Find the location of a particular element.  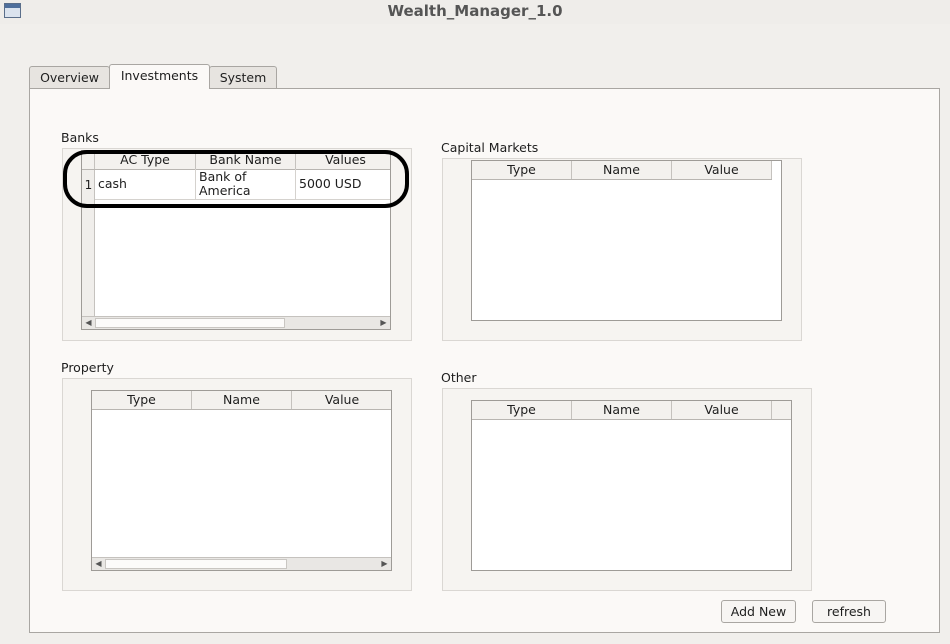

row-number: 1 is located at coordinates (88, 185).